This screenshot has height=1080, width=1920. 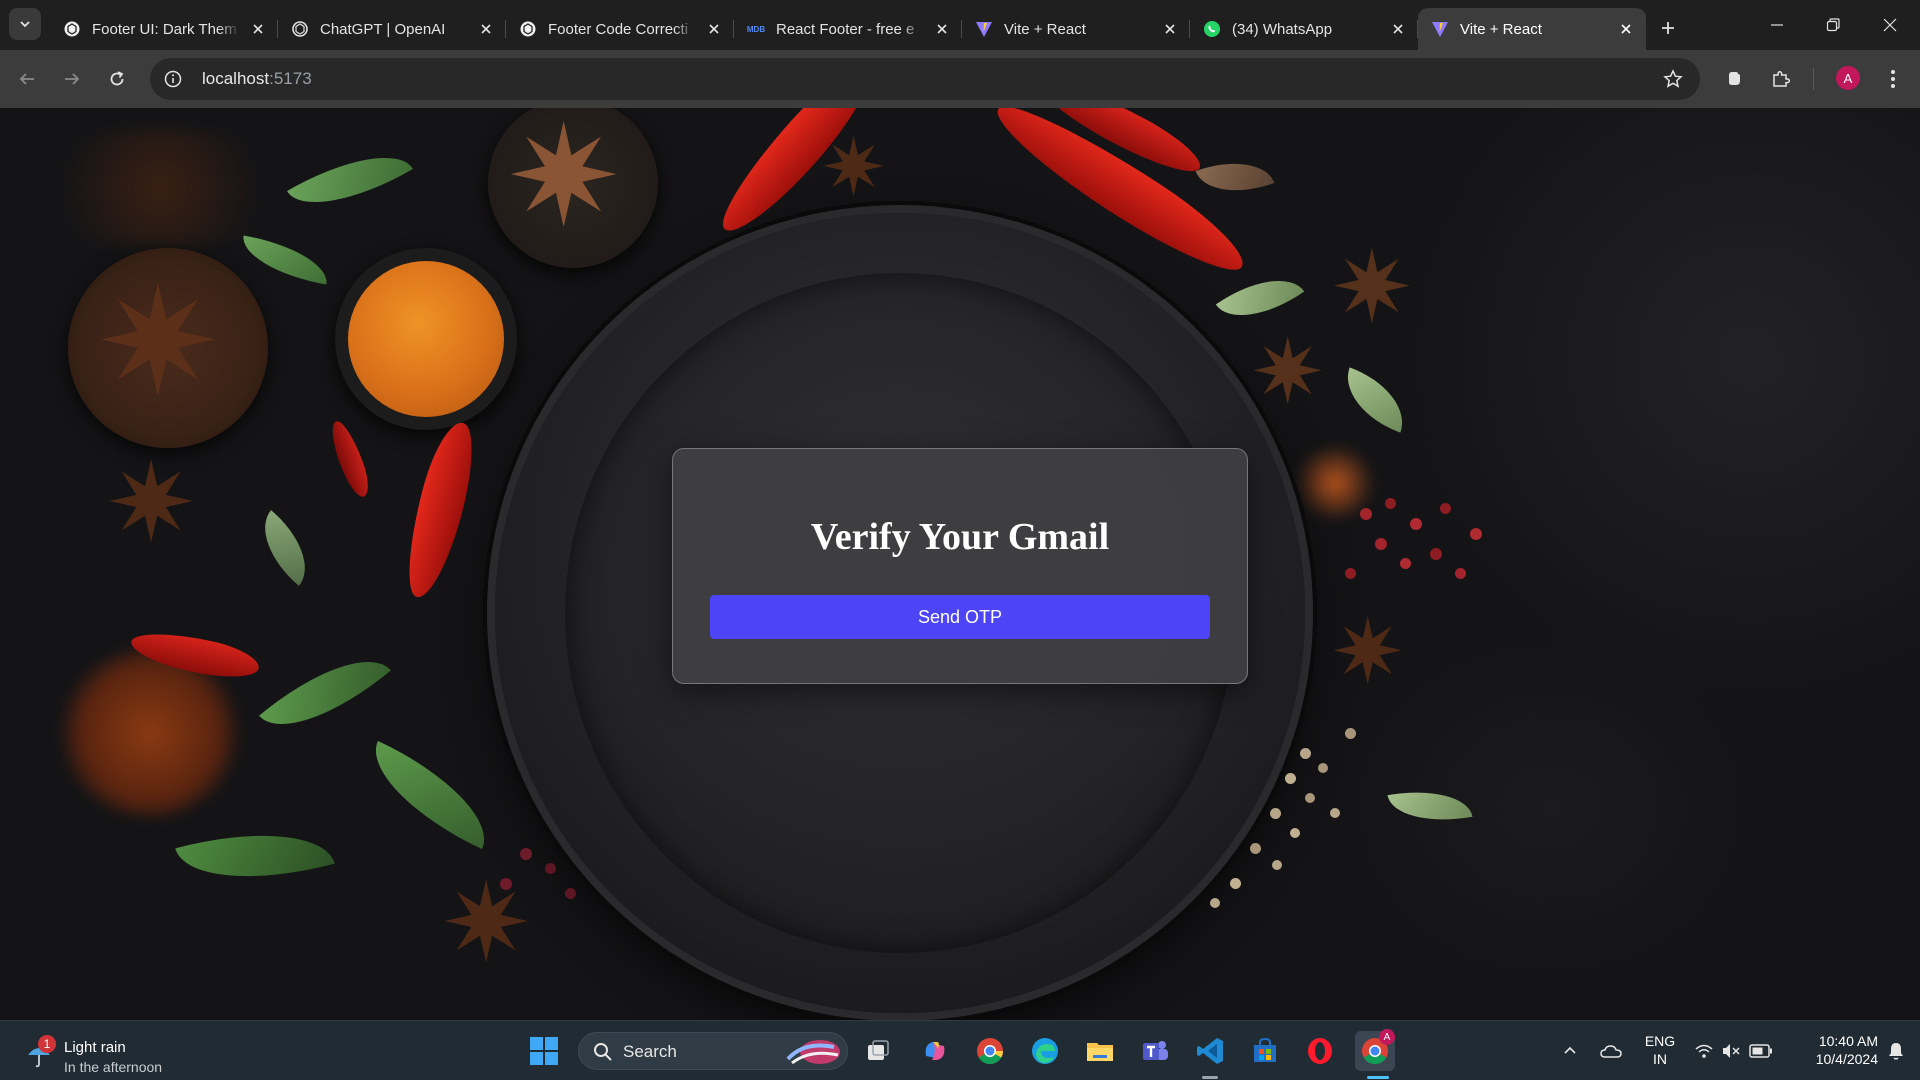 What do you see at coordinates (257, 79) in the screenshot?
I see `url-text: localhost:5173` at bounding box center [257, 79].